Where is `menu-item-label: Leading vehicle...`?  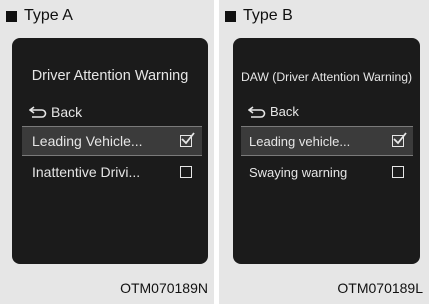 menu-item-label: Leading vehicle... is located at coordinates (300, 141).